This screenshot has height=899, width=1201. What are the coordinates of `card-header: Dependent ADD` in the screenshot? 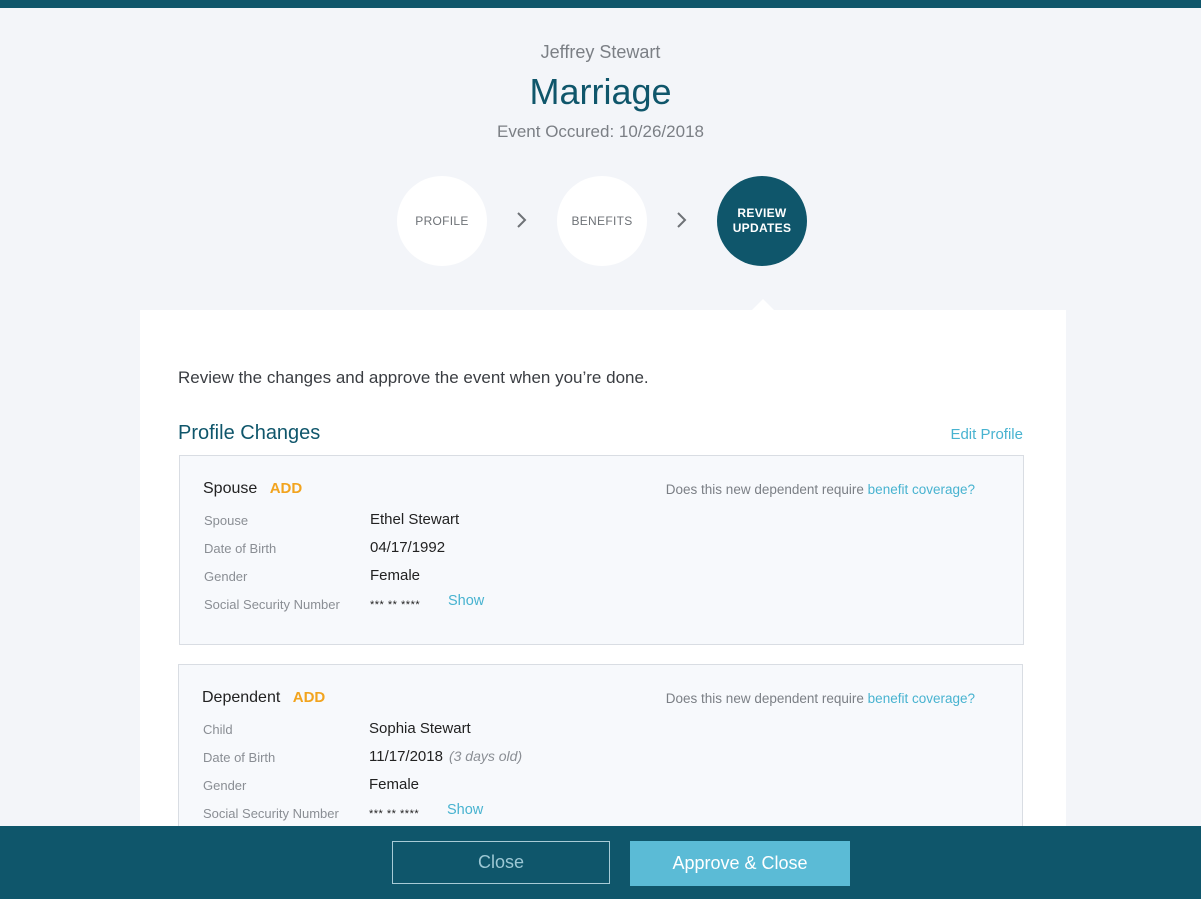 It's located at (263, 699).